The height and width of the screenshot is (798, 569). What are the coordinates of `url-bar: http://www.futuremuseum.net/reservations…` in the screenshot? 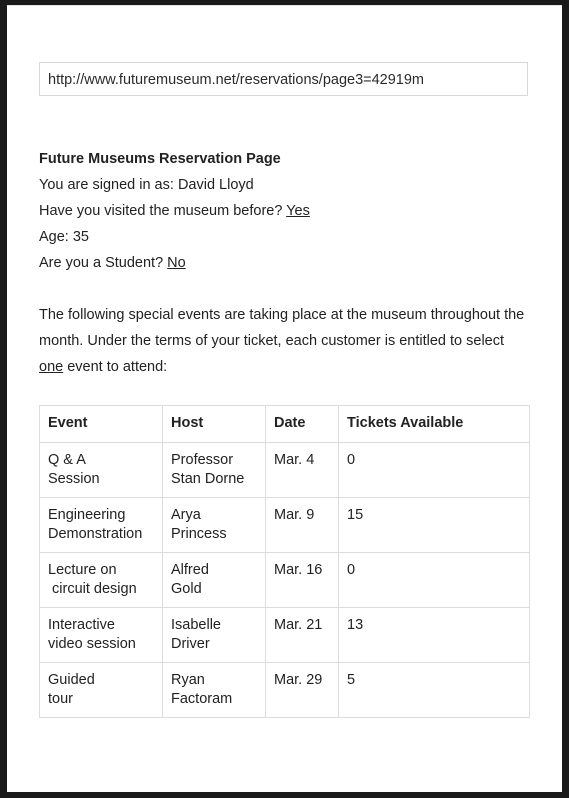 It's located at (283, 79).